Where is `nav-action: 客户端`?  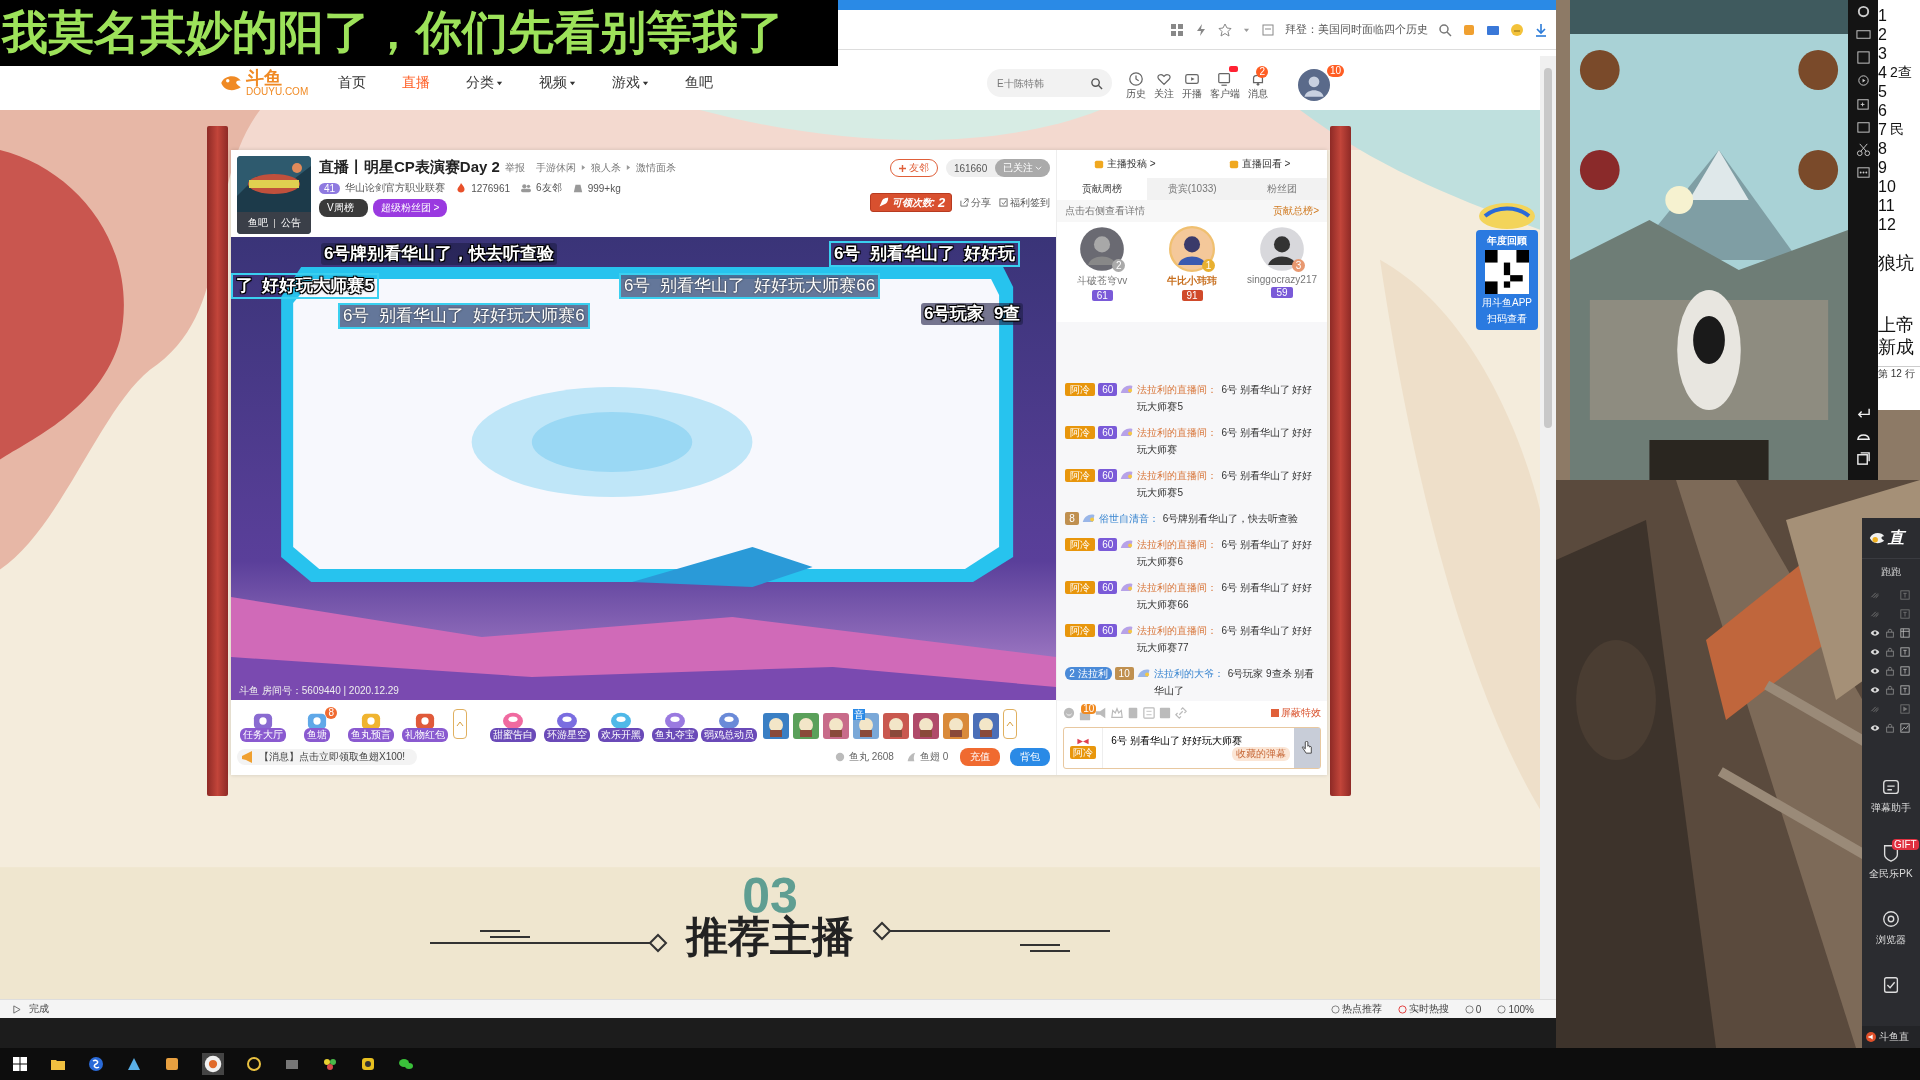 nav-action: 客户端 is located at coordinates (1225, 83).